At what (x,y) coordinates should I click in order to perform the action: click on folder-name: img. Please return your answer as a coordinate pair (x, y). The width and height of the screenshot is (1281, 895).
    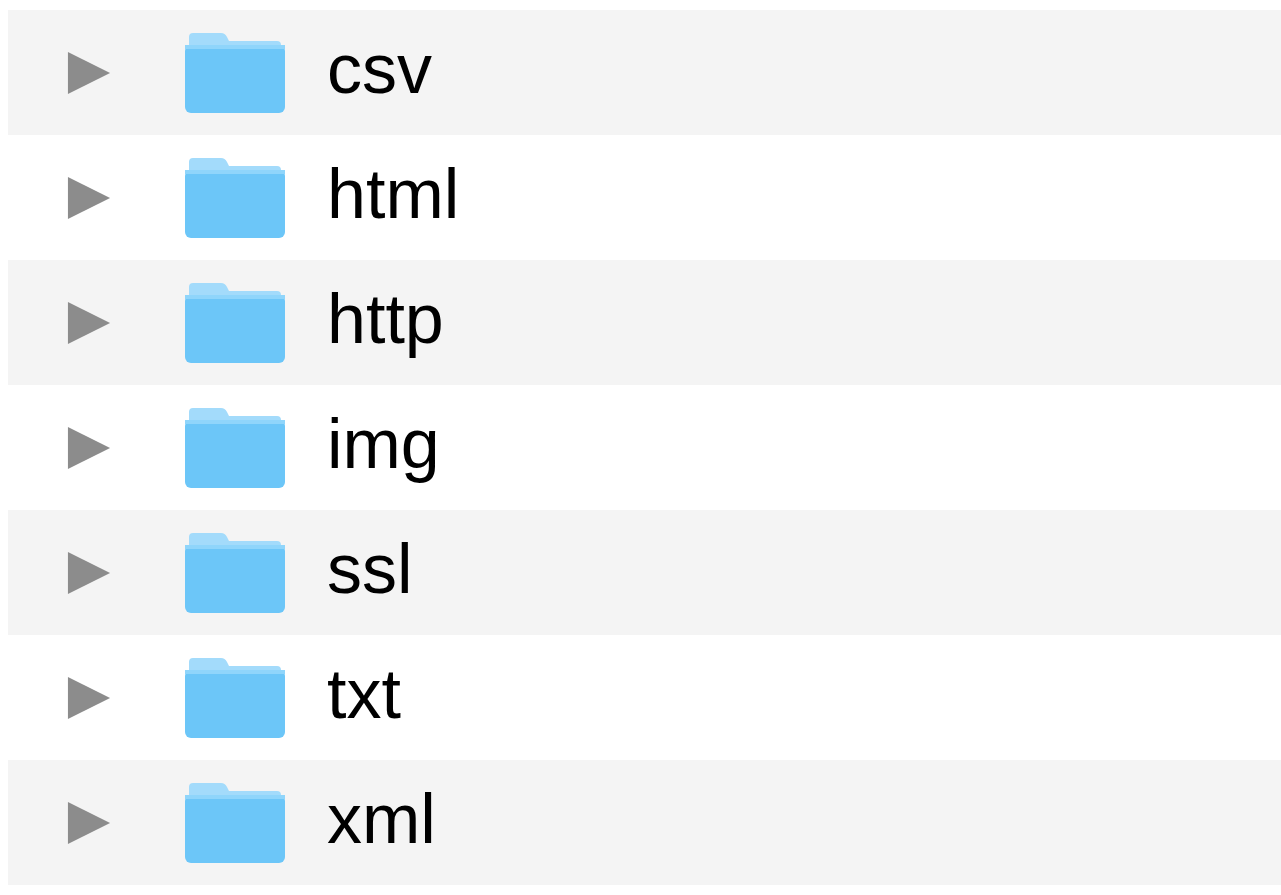
    Looking at the image, I should click on (383, 446).